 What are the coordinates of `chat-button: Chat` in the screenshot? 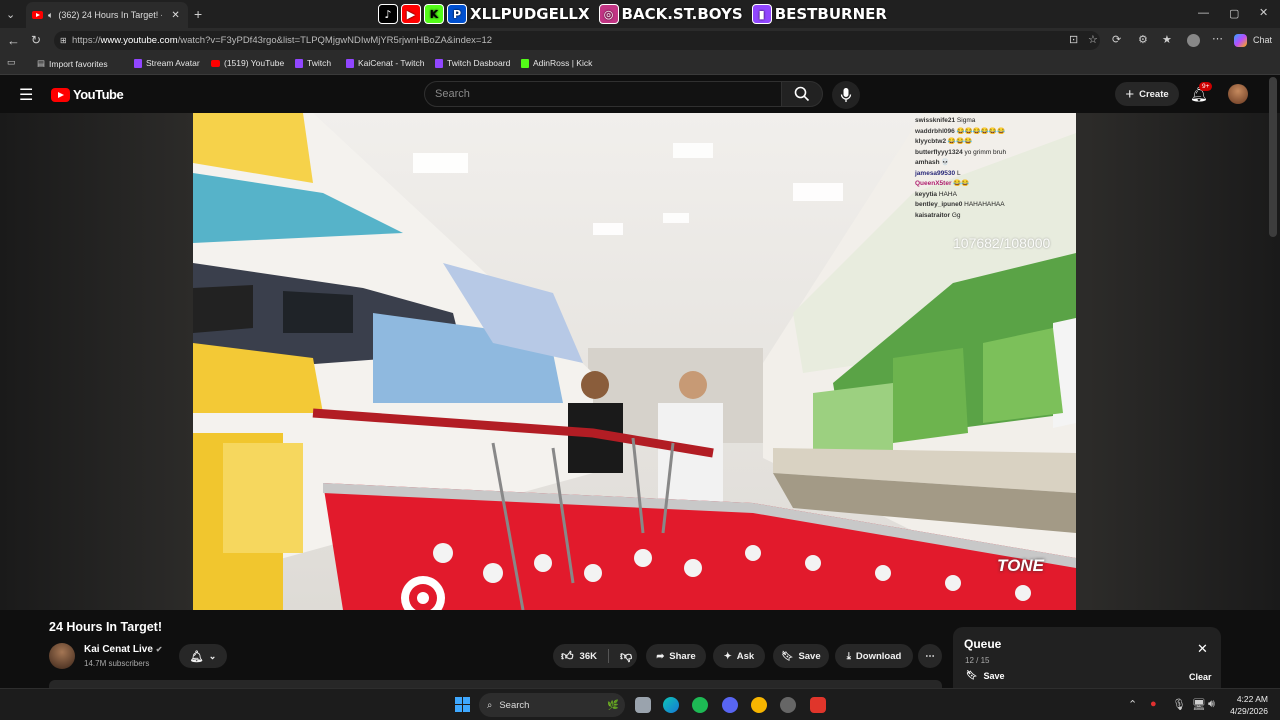 It's located at (1262, 40).